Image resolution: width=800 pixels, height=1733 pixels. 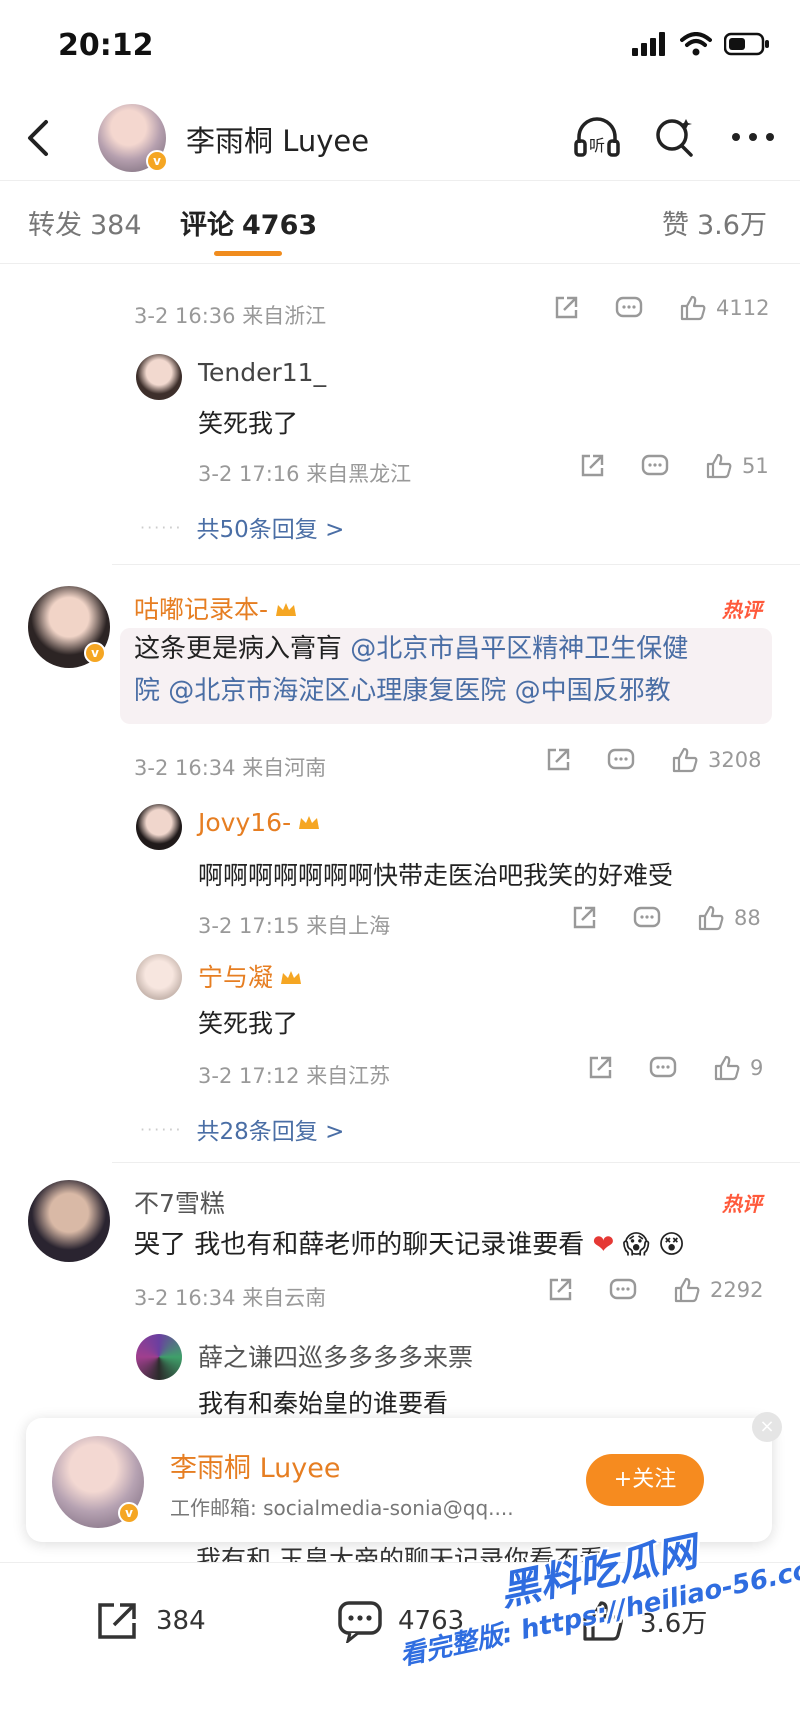 I want to click on more-button, so click(x=753, y=137).